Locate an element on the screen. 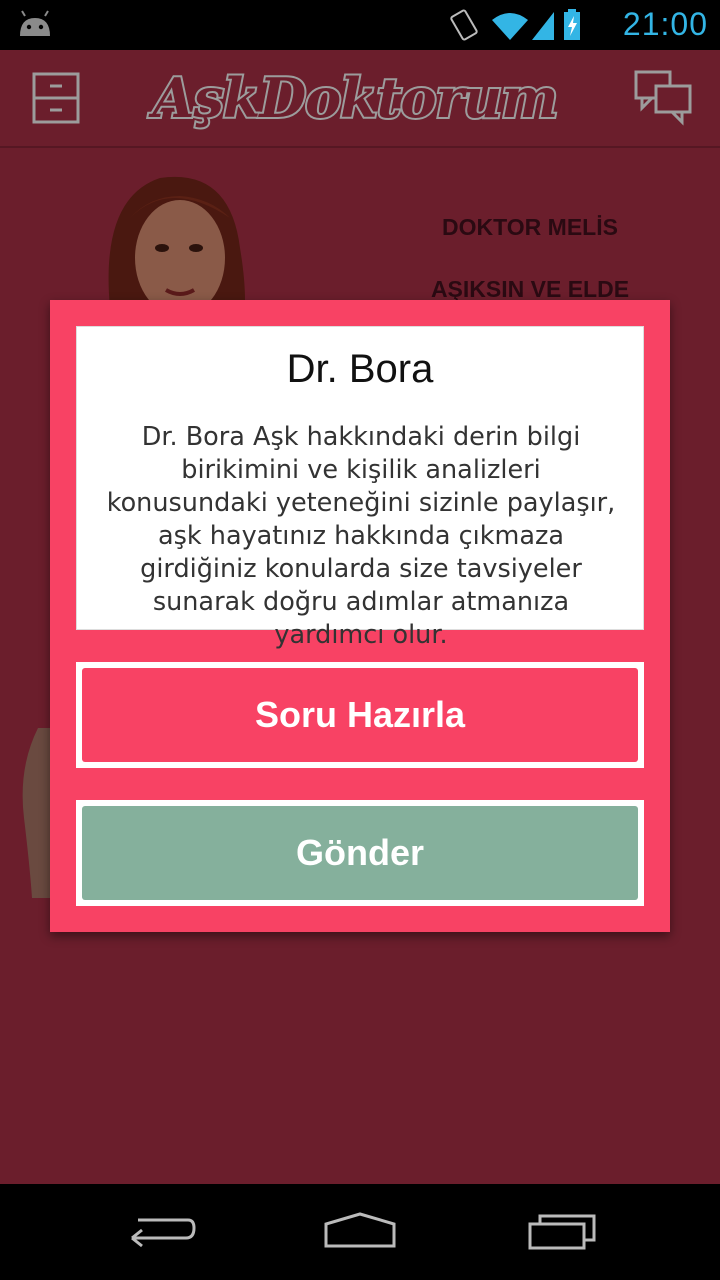 This screenshot has width=720, height=1280. dialog-title: Dr. Bora is located at coordinates (360, 369).